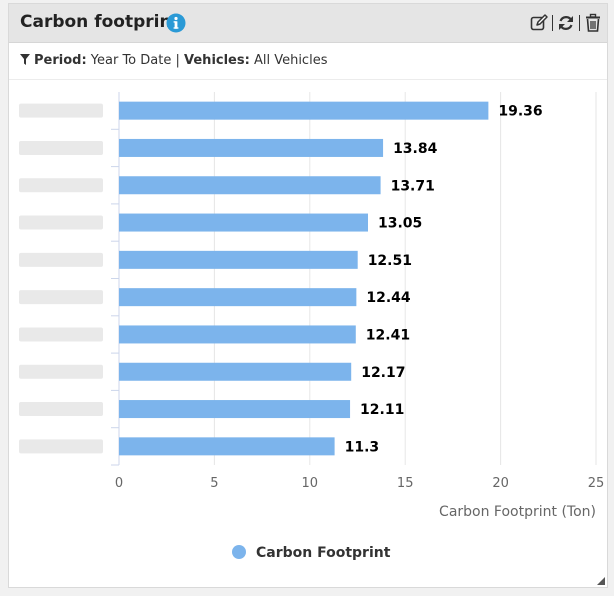 The image size is (614, 596). Describe the element at coordinates (500, 483) in the screenshot. I see `x-tick-label: 20` at that location.